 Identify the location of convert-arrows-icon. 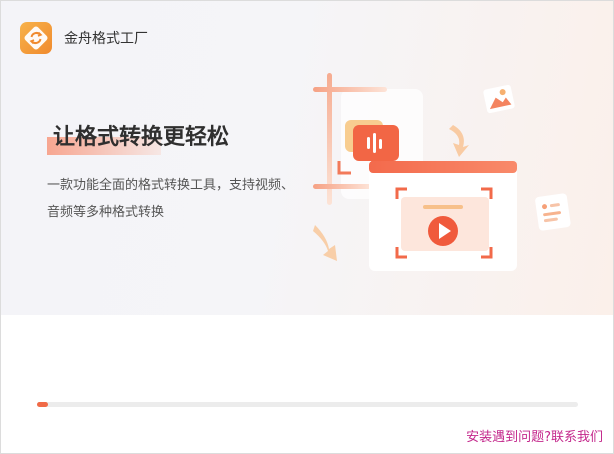
(36, 38).